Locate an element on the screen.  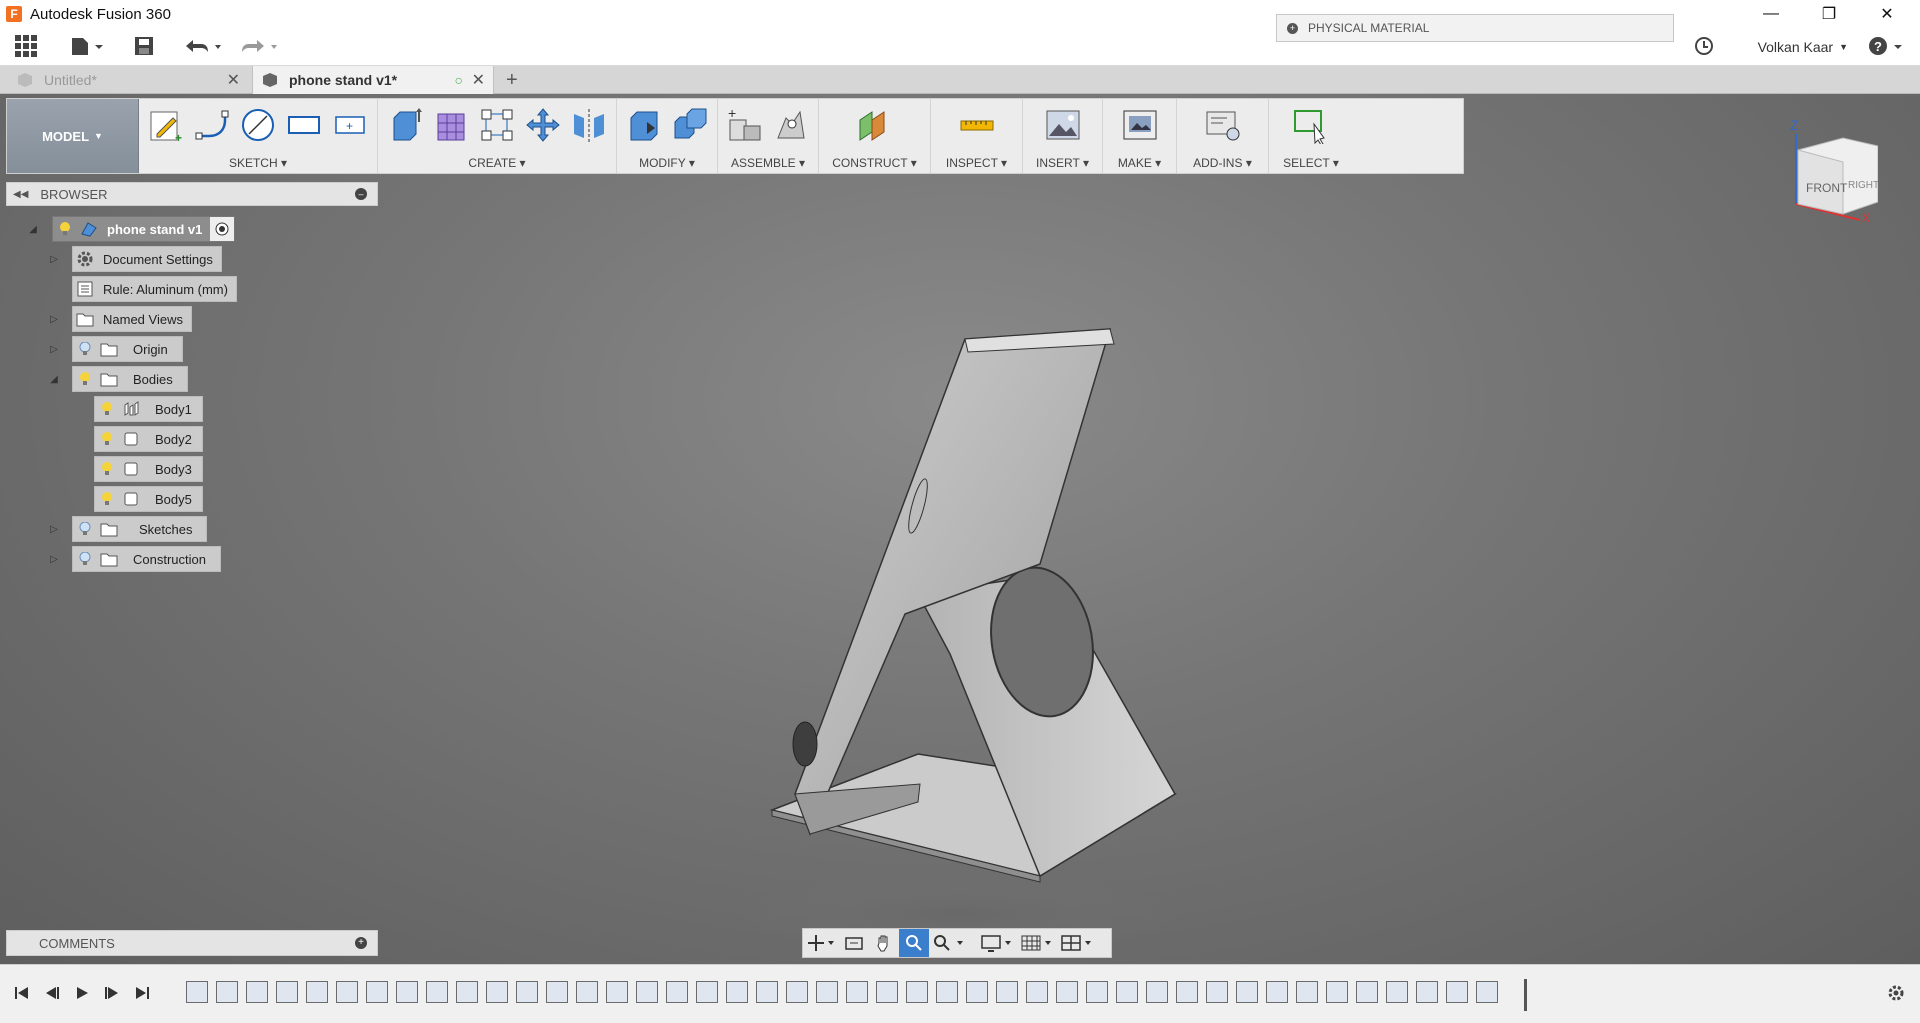
ribbon-label-sketch: SKETCH ▾ is located at coordinates (258, 163).